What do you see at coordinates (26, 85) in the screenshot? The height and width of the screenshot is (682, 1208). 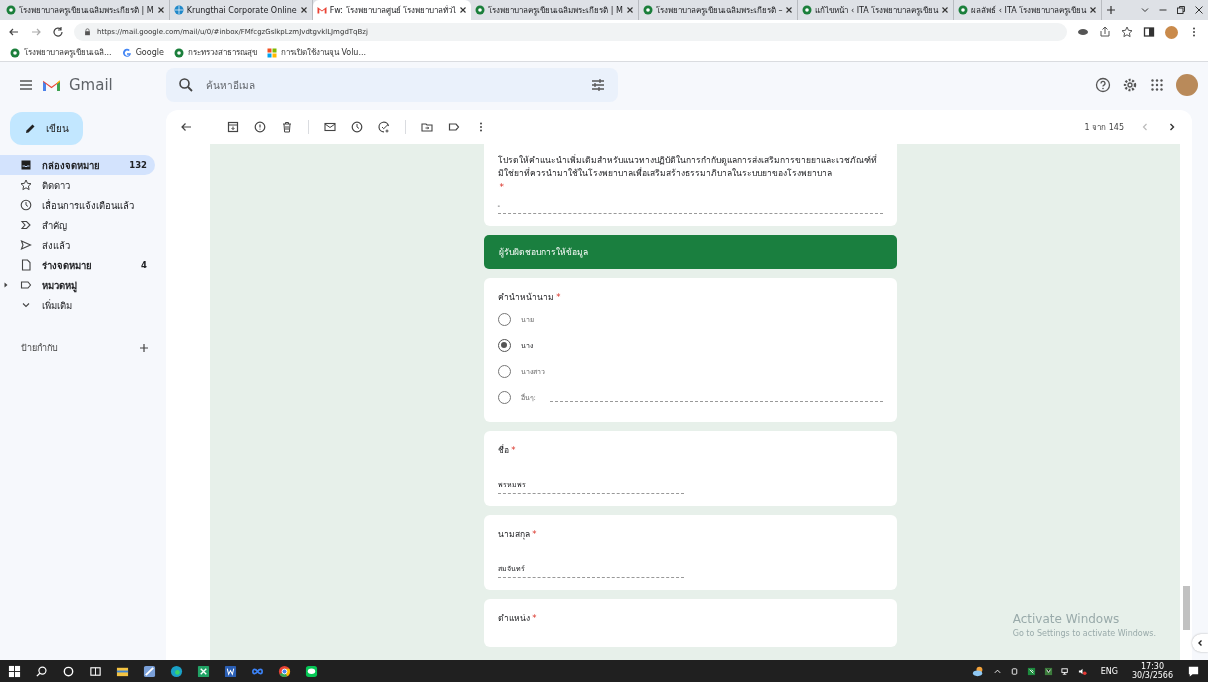 I see `menu-icon` at bounding box center [26, 85].